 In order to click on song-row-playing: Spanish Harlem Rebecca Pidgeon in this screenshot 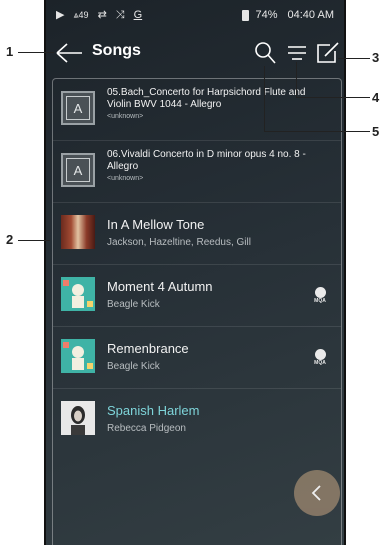, I will do `click(197, 420)`.